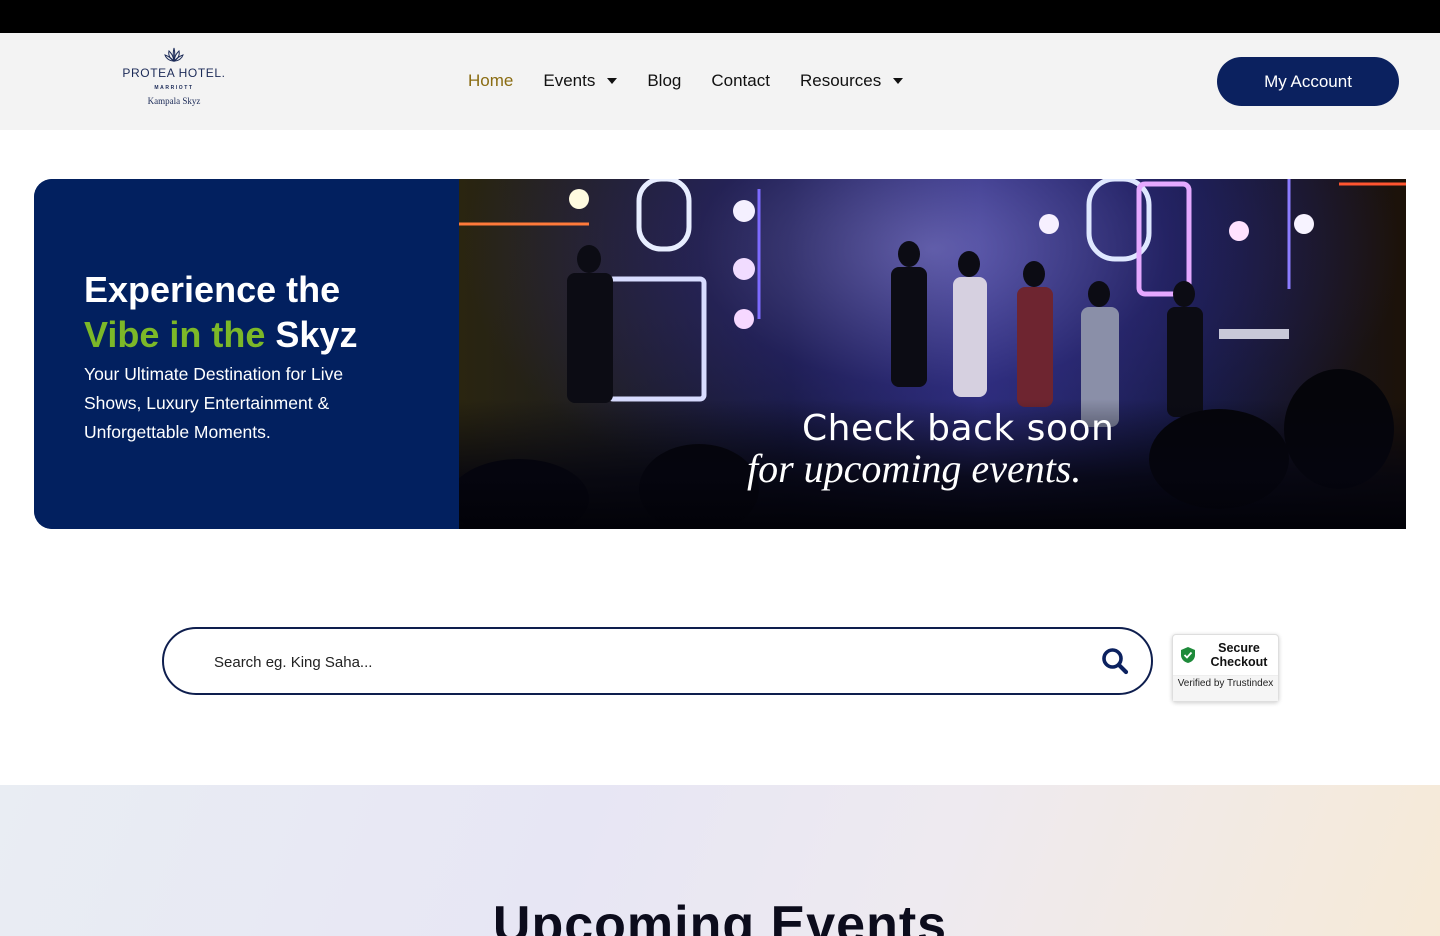 The width and height of the screenshot is (1440, 936). I want to click on check-back-text: Check back soon, so click(958, 428).